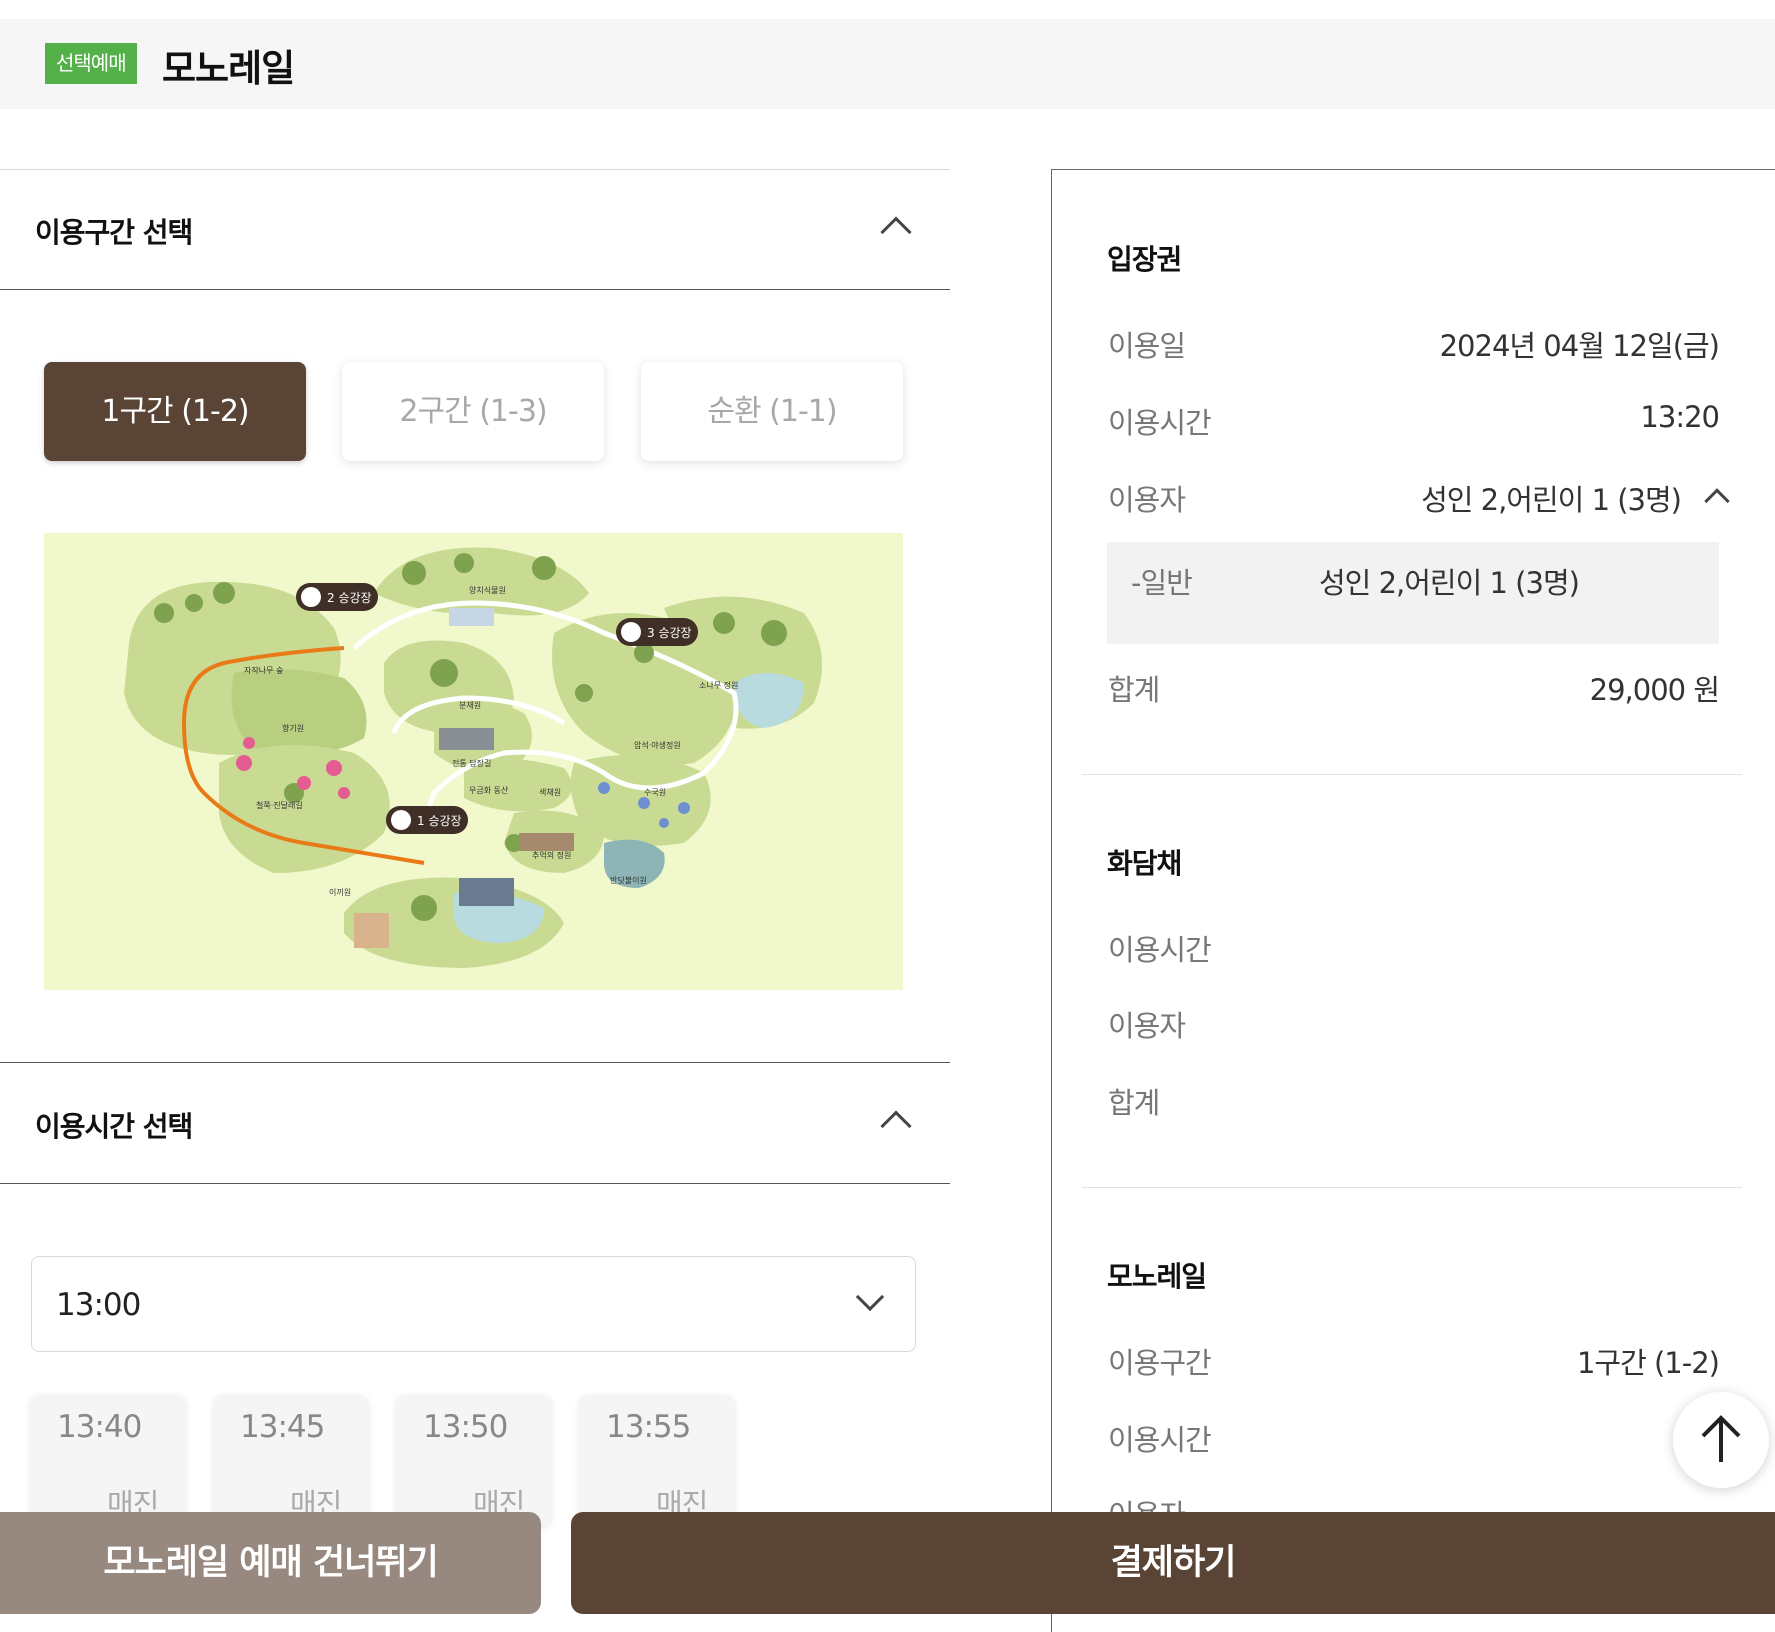  I want to click on time-select-value: 13:00, so click(98, 1305).